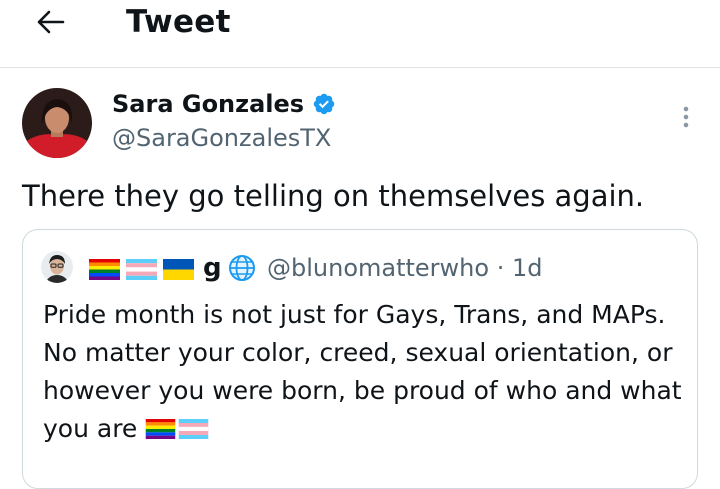  Describe the element at coordinates (178, 269) in the screenshot. I see `ukraine-flag-icon` at that location.